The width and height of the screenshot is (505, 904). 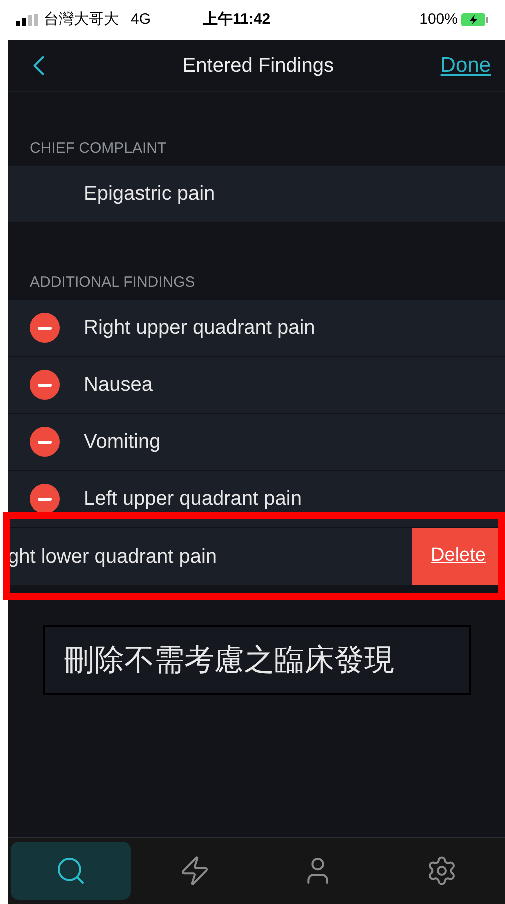 I want to click on finding-label: Right upper quadrant pain, so click(x=200, y=328).